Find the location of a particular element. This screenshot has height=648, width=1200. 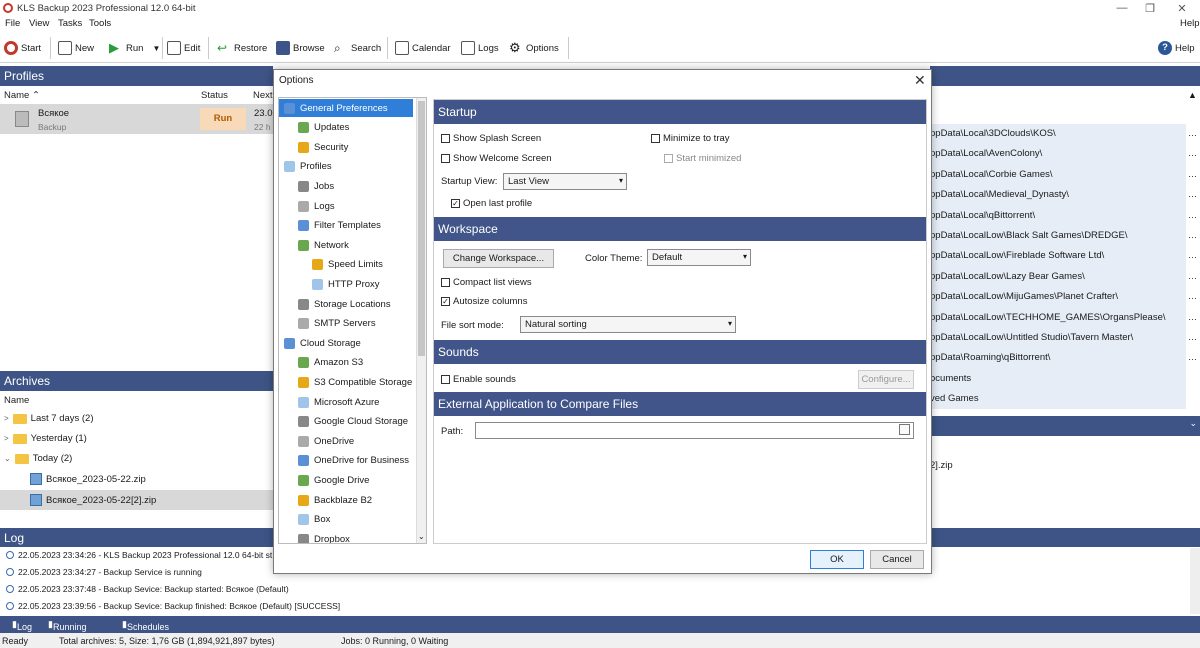

nav-item-google-drive: Google Drive is located at coordinates (334, 480).